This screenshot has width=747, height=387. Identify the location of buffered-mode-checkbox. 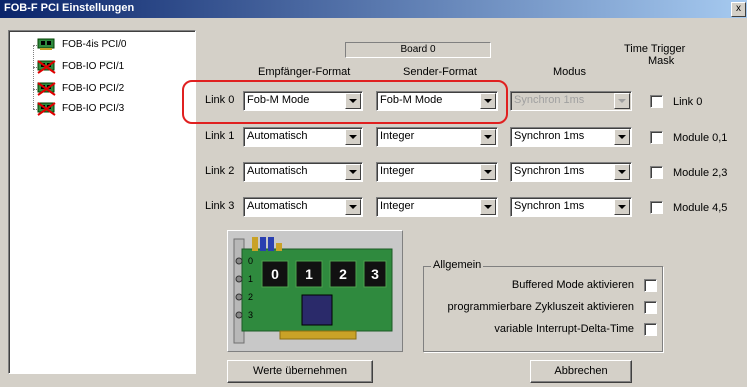
(650, 285).